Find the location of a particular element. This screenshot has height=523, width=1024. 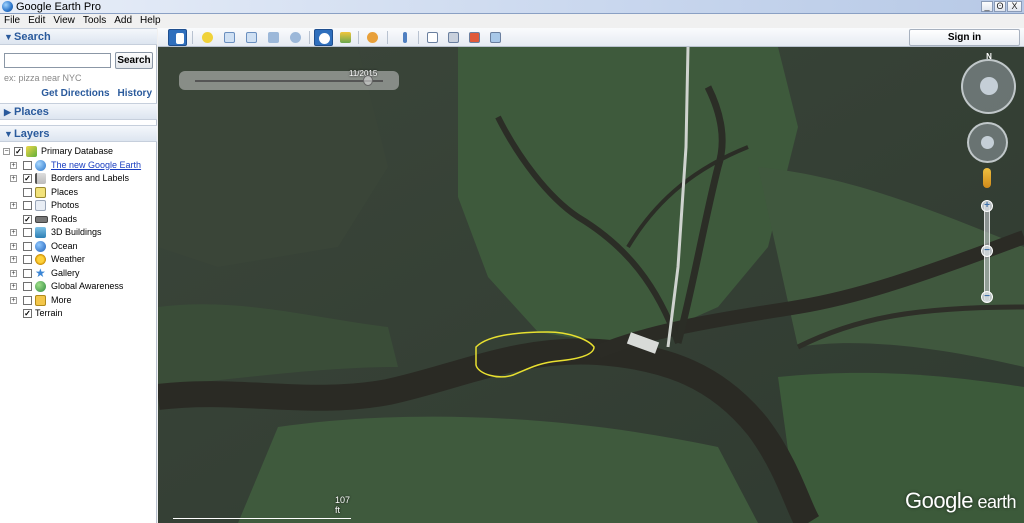

layer-borders-labels: + ✓ Borders and Labels is located at coordinates (78, 179).